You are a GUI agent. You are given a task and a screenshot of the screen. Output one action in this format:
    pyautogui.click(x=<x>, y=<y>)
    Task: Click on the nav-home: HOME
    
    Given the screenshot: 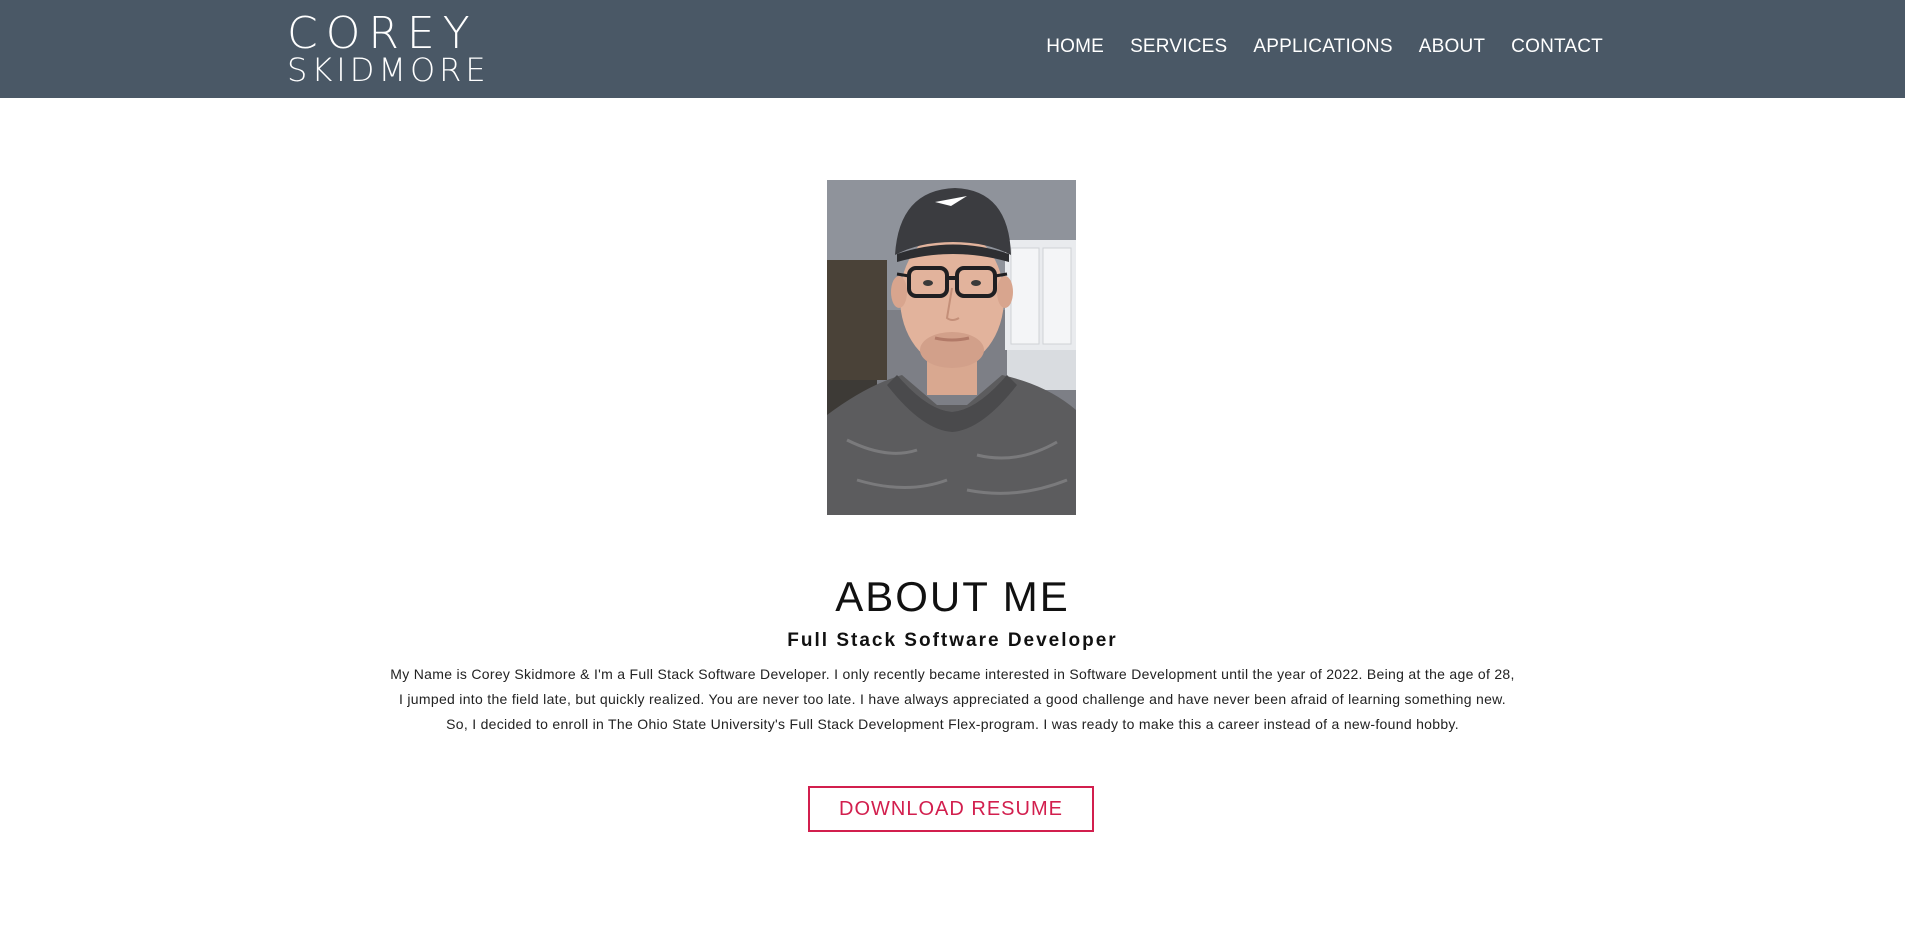 What is the action you would take?
    pyautogui.click(x=1075, y=47)
    